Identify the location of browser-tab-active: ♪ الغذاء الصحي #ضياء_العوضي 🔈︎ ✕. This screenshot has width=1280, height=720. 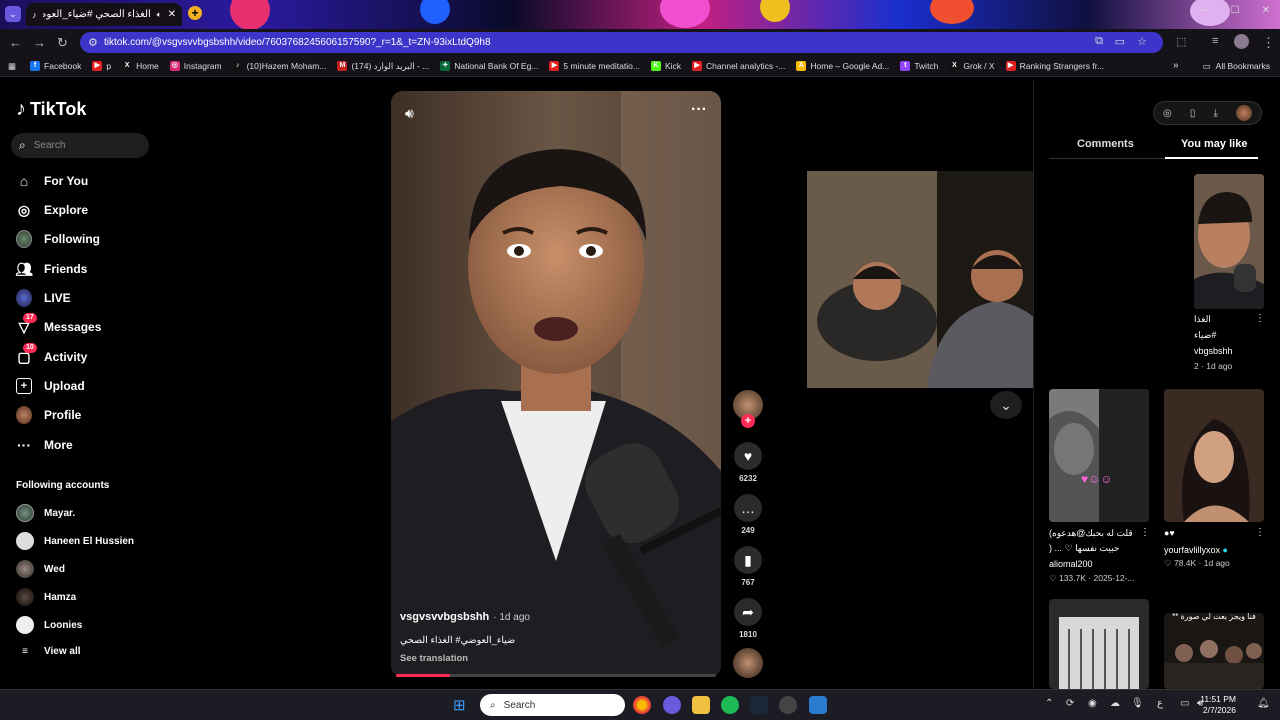
(104, 14).